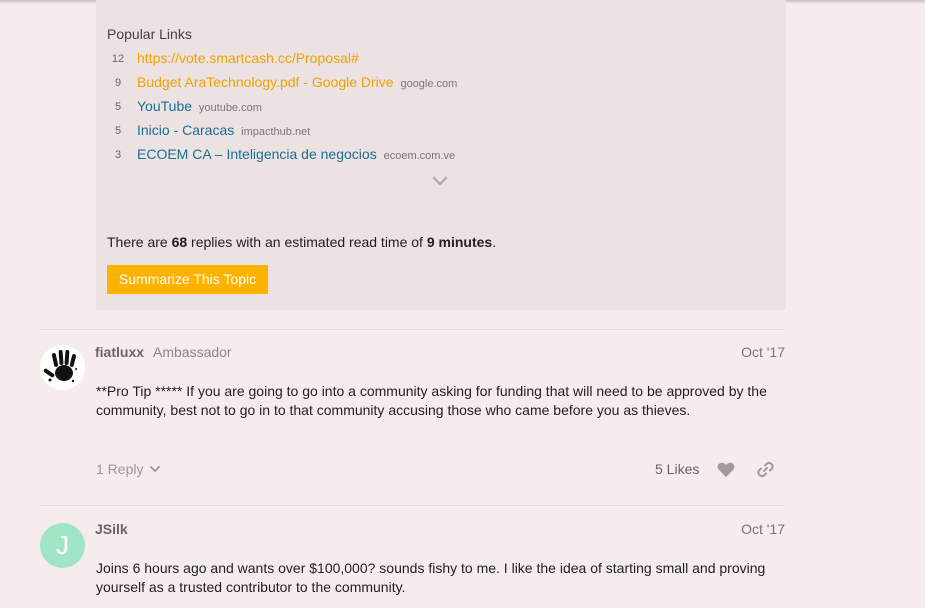 The height and width of the screenshot is (608, 925). Describe the element at coordinates (248, 58) in the screenshot. I see `popular-link-title: https://vote.smartcash.cc/Proposal#` at that location.